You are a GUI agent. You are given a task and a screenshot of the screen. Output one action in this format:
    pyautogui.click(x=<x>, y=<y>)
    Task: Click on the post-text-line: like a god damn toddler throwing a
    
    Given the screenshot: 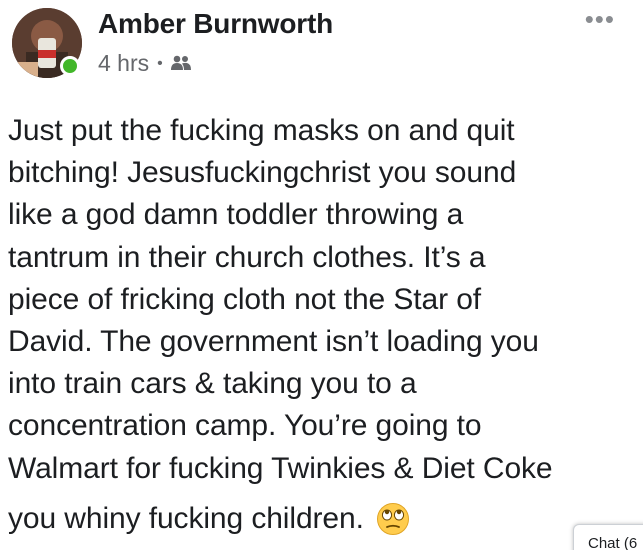 What is the action you would take?
    pyautogui.click(x=236, y=215)
    